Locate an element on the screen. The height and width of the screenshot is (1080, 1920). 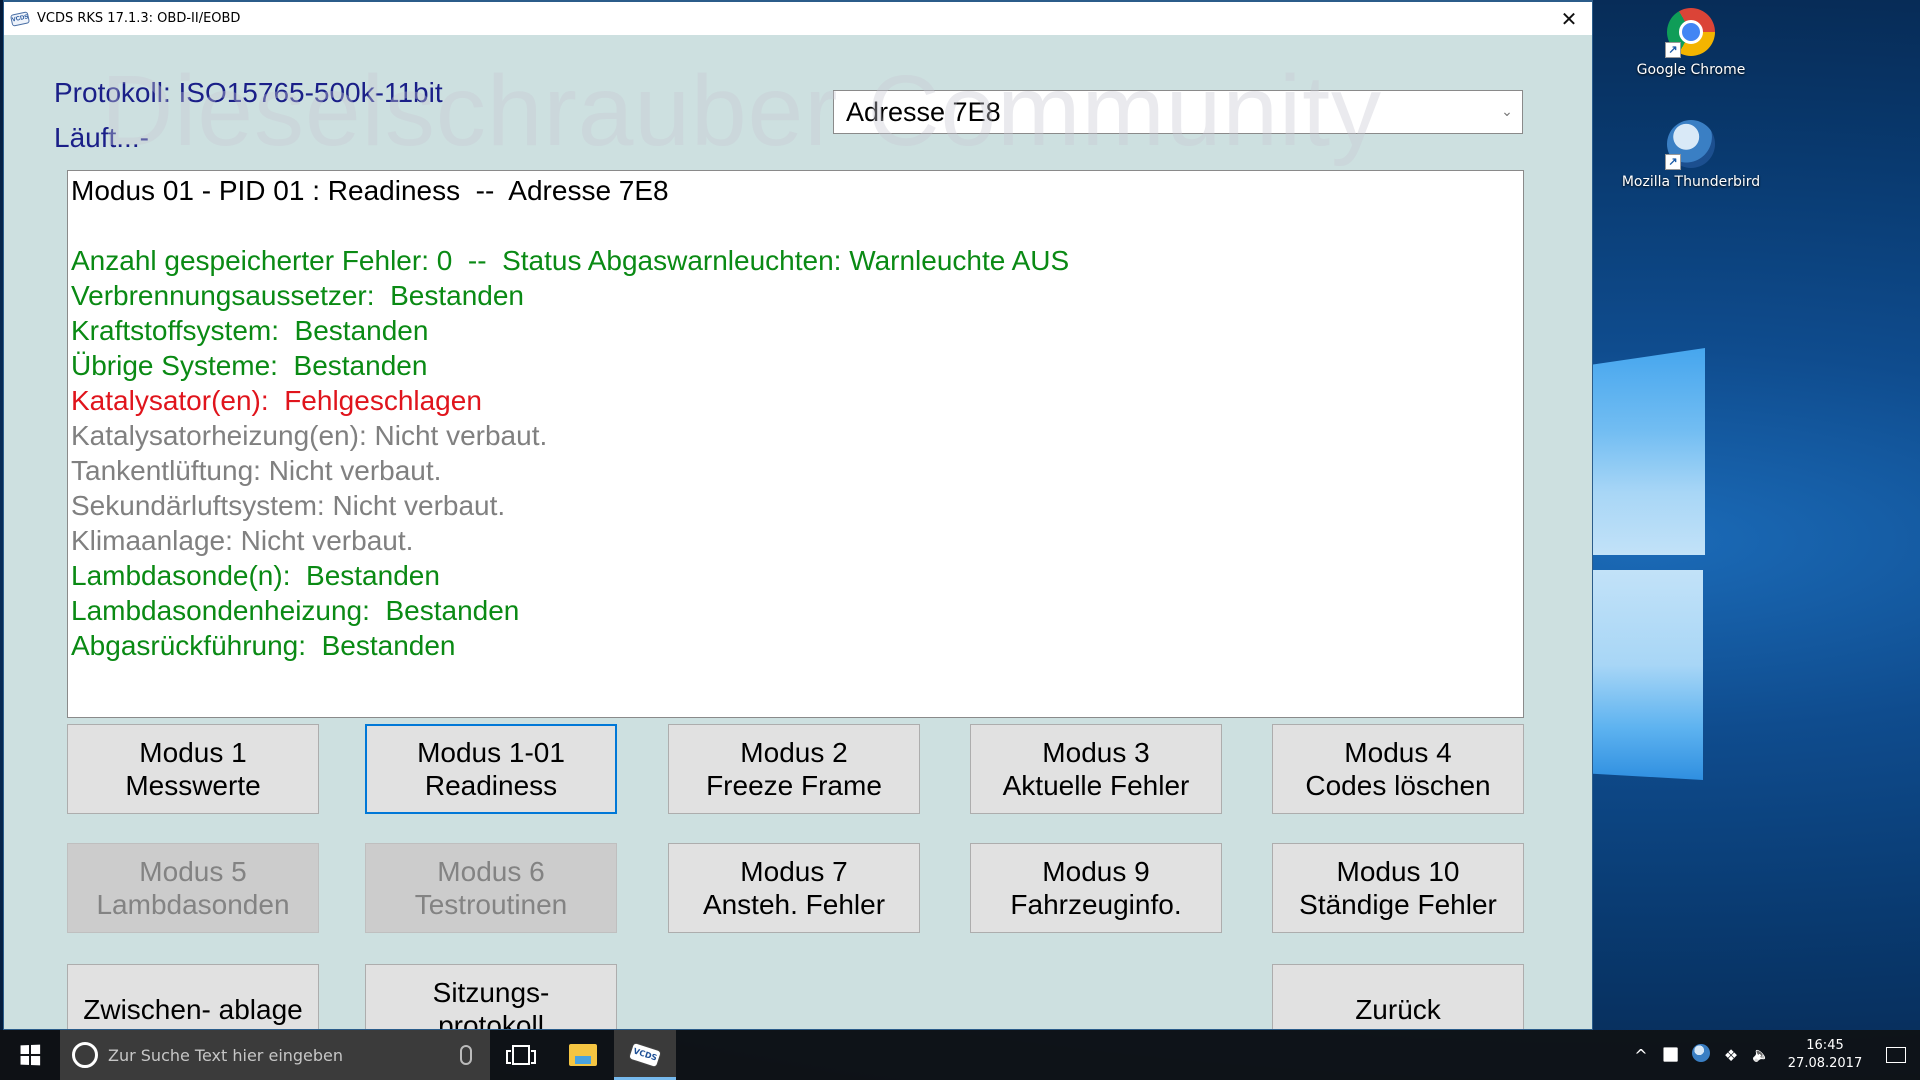
button-label-line1: Modus 9 is located at coordinates (1096, 871).